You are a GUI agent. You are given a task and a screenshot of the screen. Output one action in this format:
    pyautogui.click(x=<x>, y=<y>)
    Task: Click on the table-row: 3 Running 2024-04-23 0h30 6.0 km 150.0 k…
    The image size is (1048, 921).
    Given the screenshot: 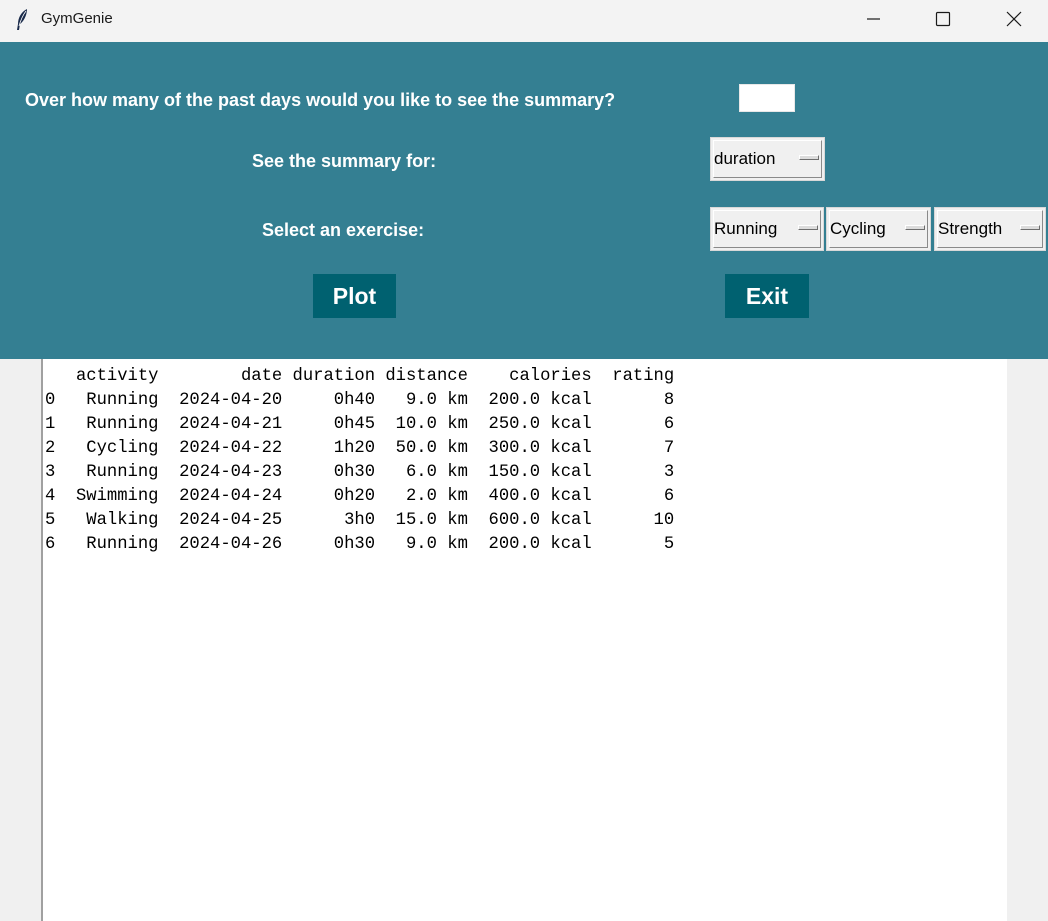 What is the action you would take?
    pyautogui.click(x=360, y=472)
    